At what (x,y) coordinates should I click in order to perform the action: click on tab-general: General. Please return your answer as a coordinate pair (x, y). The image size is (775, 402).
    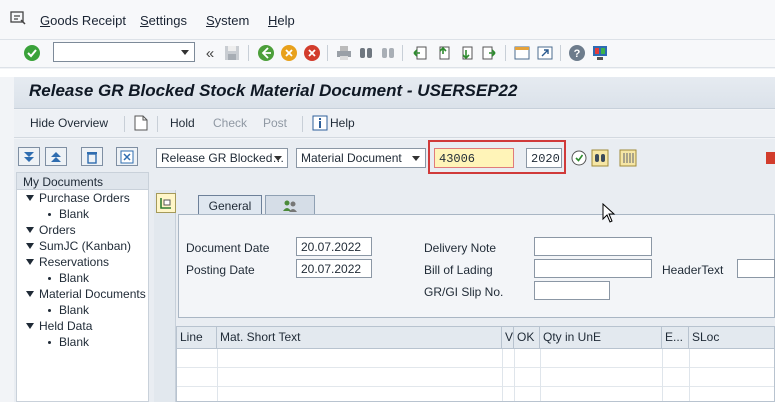
    Looking at the image, I should click on (230, 205).